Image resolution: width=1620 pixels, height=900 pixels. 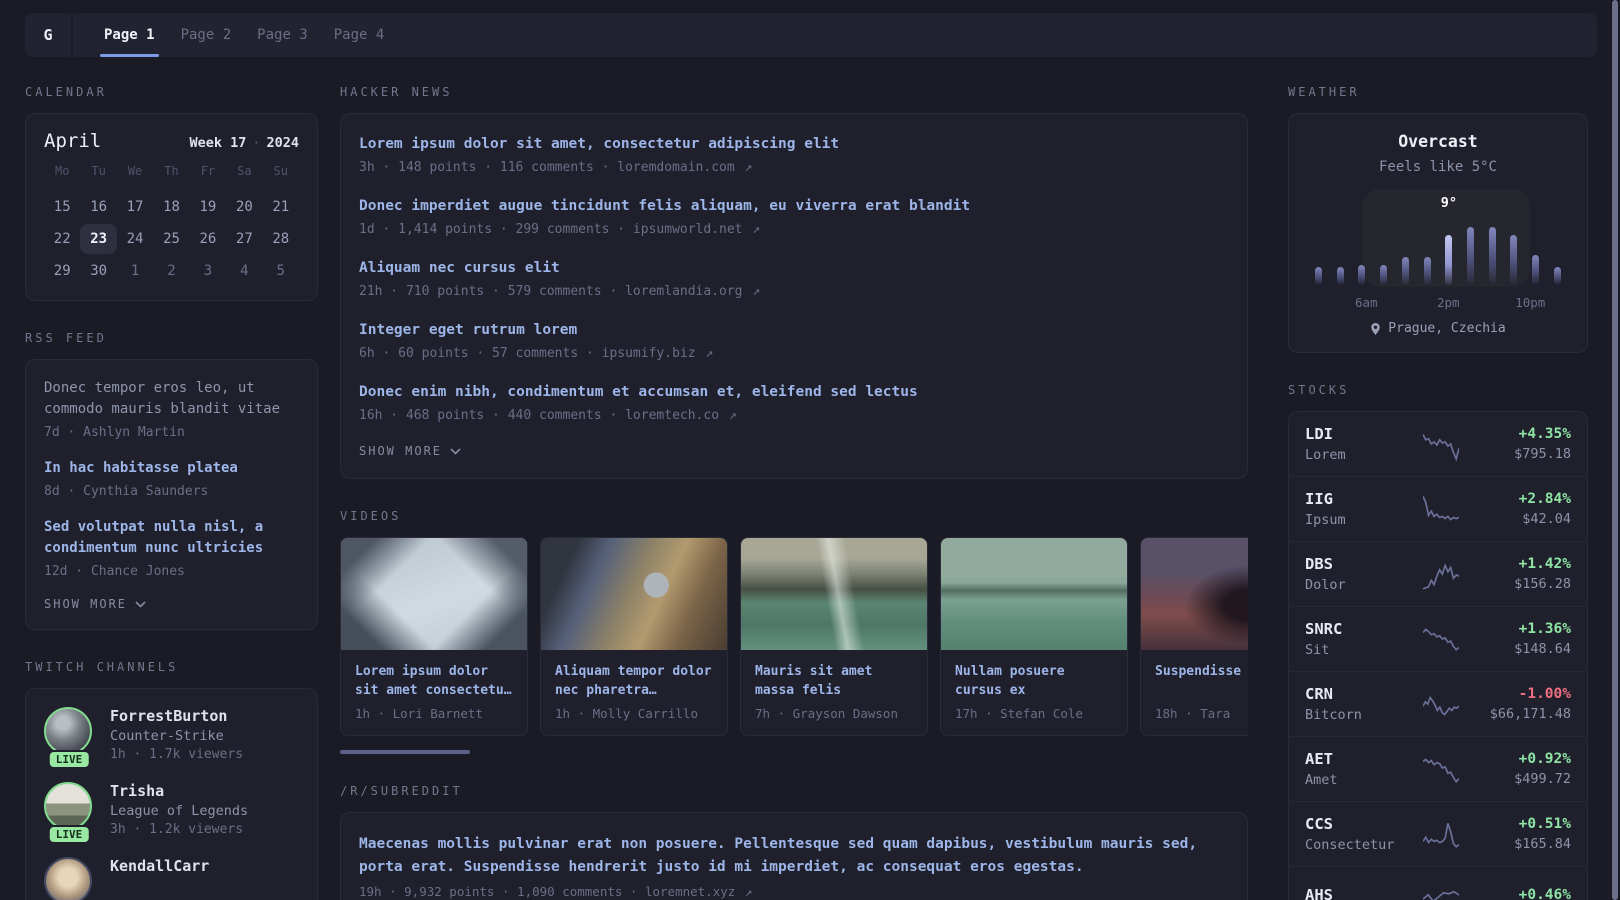 I want to click on calendar-day: 29, so click(x=62, y=271).